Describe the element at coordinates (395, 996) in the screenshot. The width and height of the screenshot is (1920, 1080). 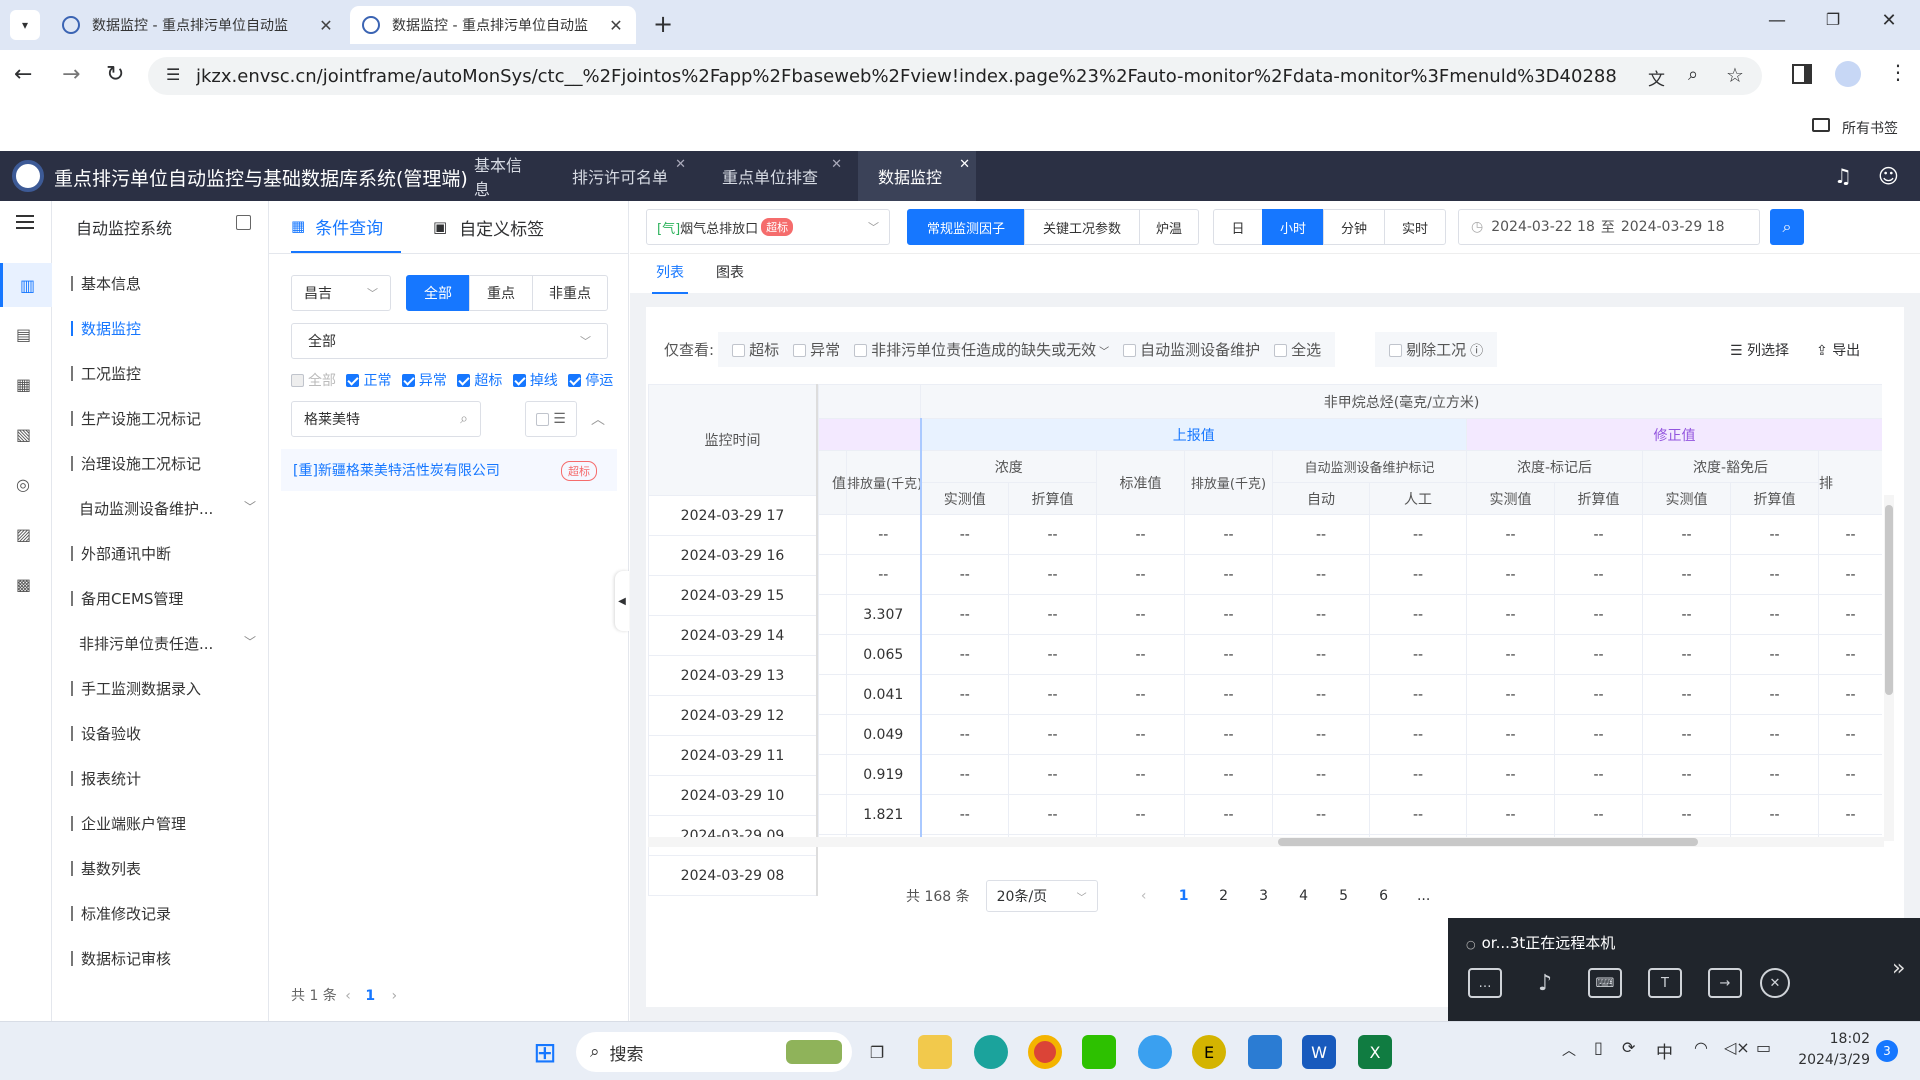
I see `next-page-icon: ›` at that location.